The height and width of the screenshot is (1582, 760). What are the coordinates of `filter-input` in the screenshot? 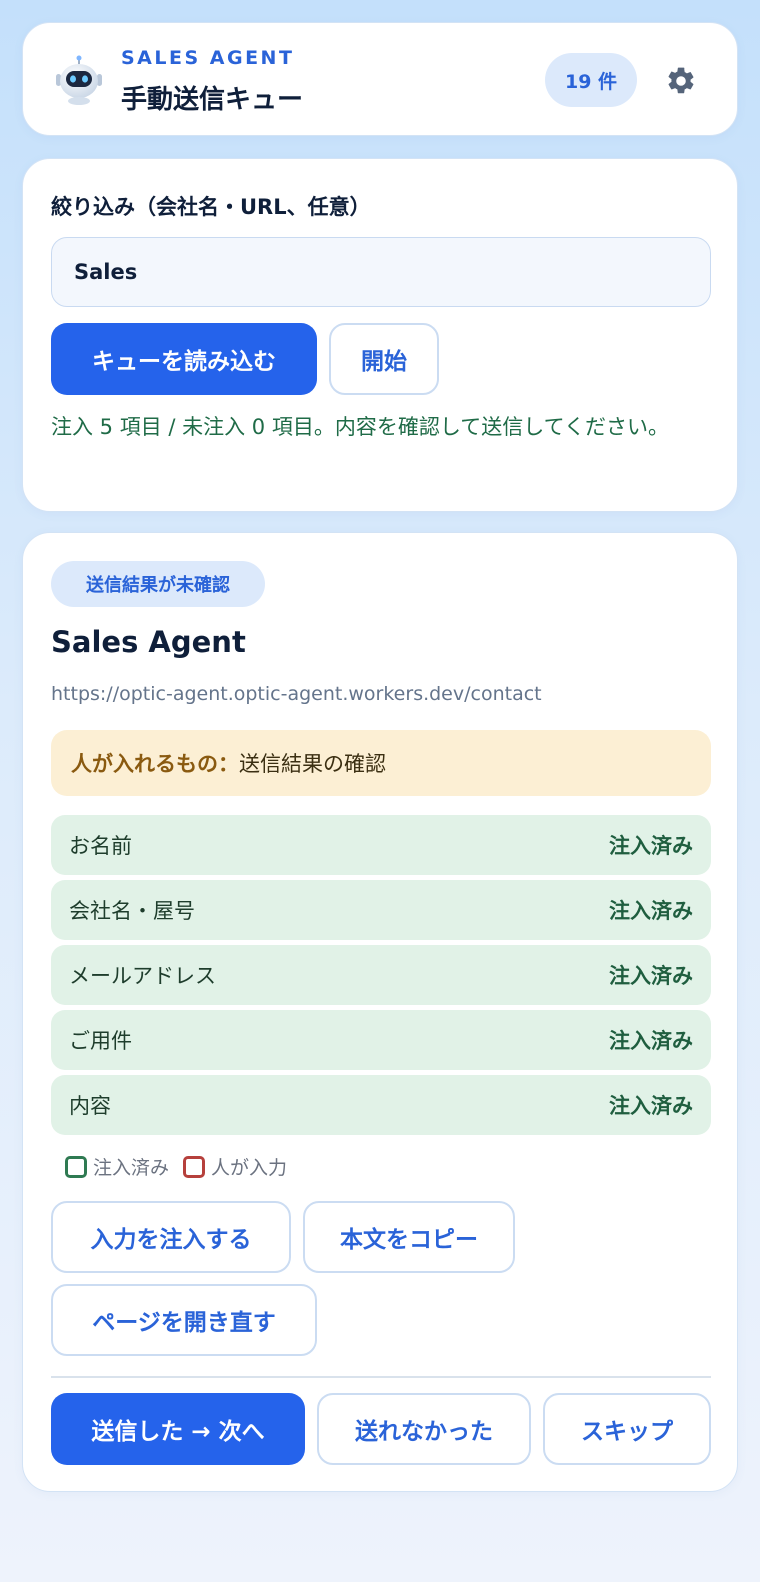 It's located at (381, 272).